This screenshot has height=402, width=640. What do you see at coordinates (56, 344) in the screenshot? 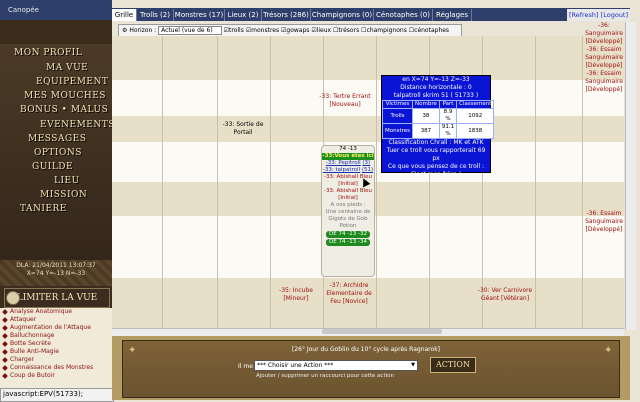
I see `skill-item: Botte Secrète` at bounding box center [56, 344].